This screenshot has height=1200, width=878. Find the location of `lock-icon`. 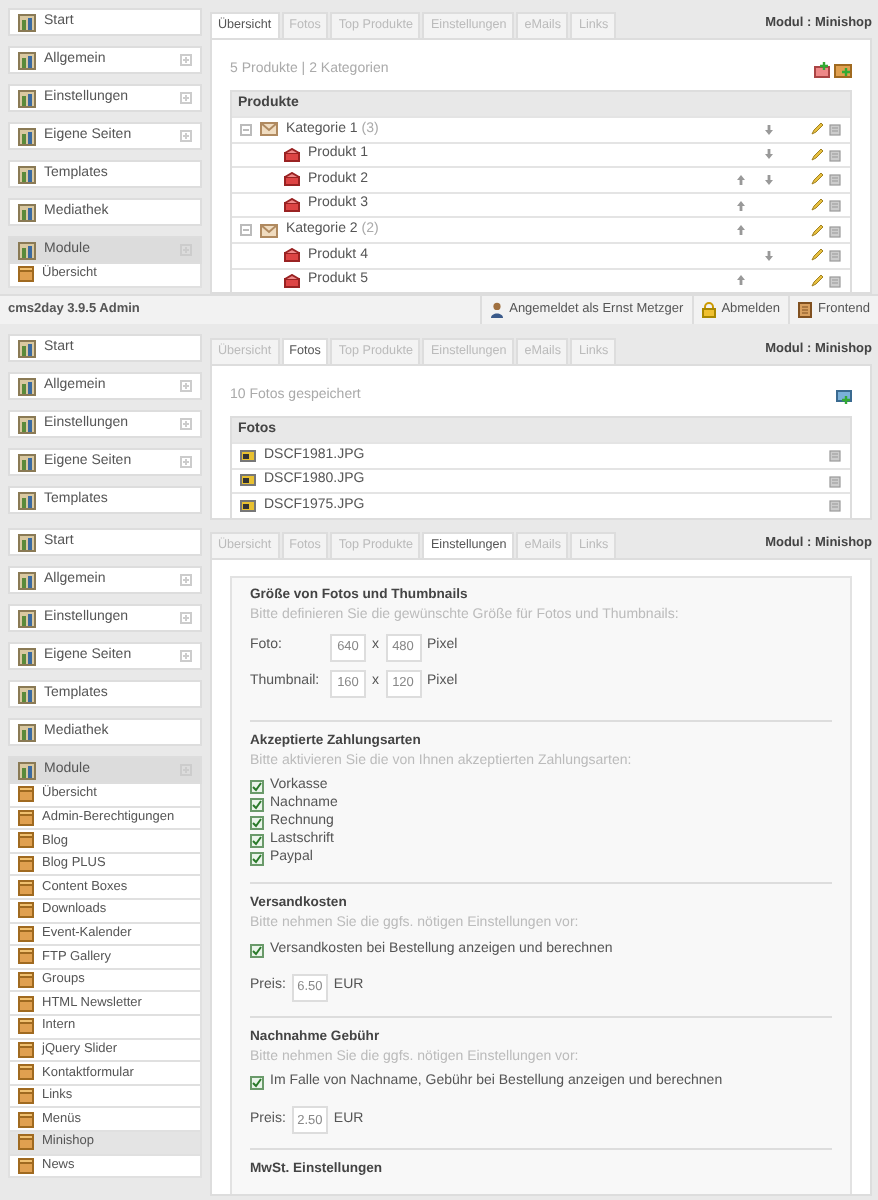

lock-icon is located at coordinates (708, 310).